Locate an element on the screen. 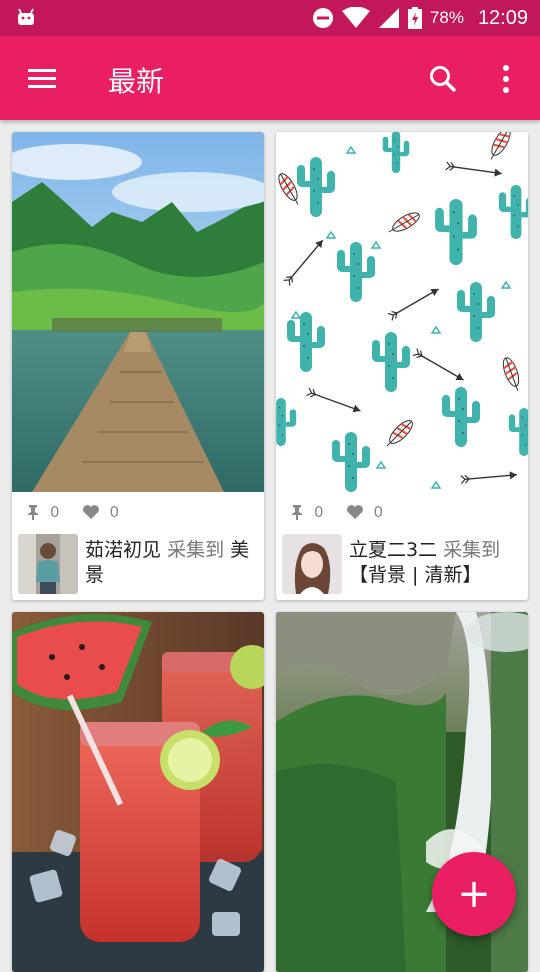  collector-text: 立夏二3二 采集到 【背景 | 清新】 is located at coordinates (438, 563).